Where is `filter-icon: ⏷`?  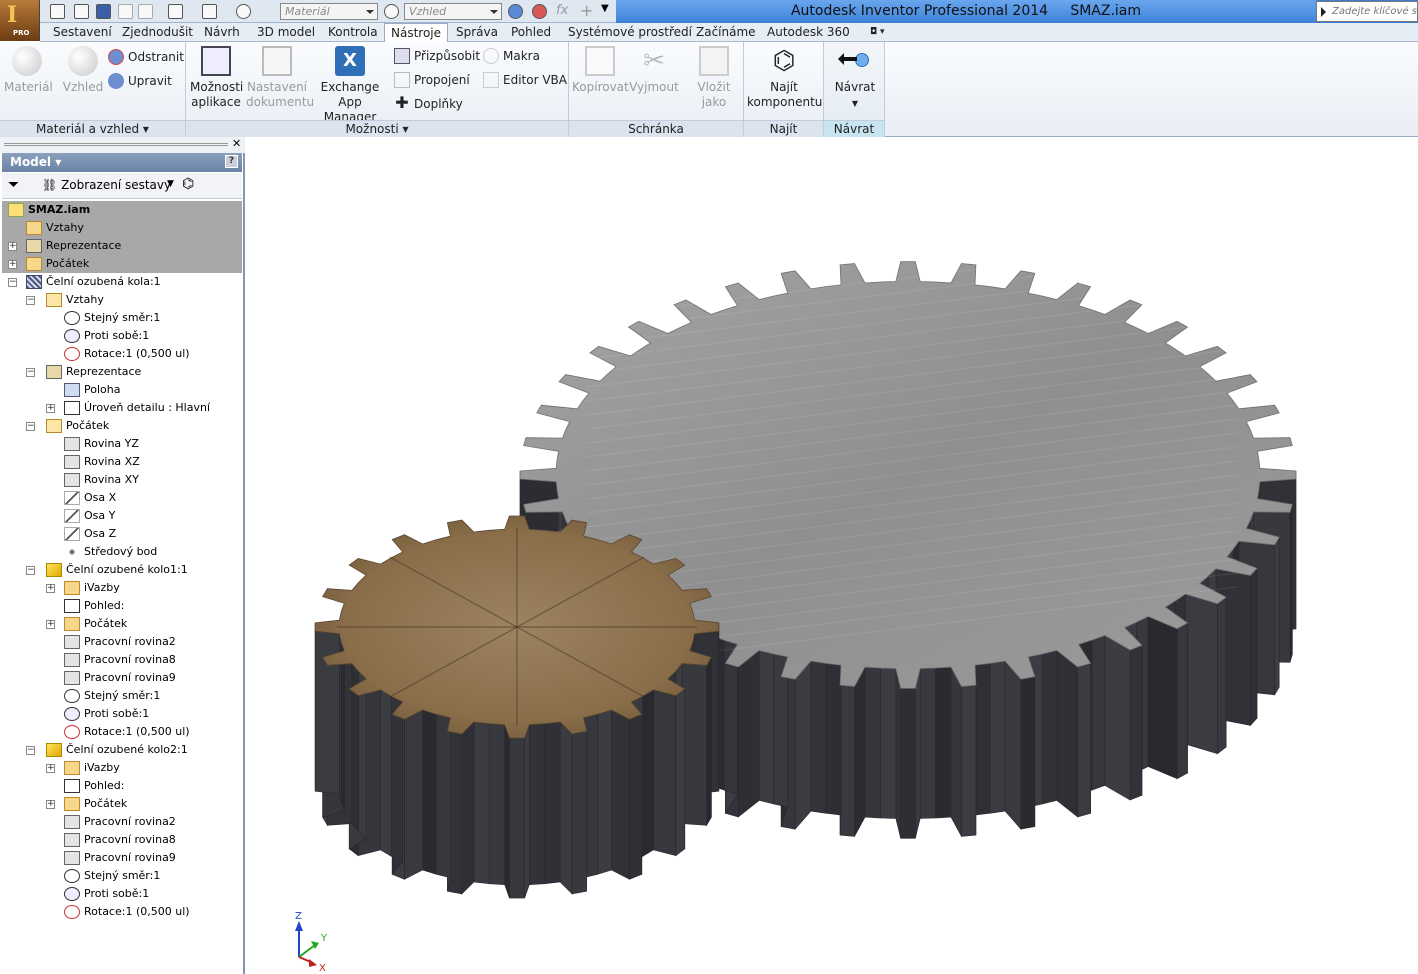
filter-icon: ⏷ is located at coordinates (13, 185).